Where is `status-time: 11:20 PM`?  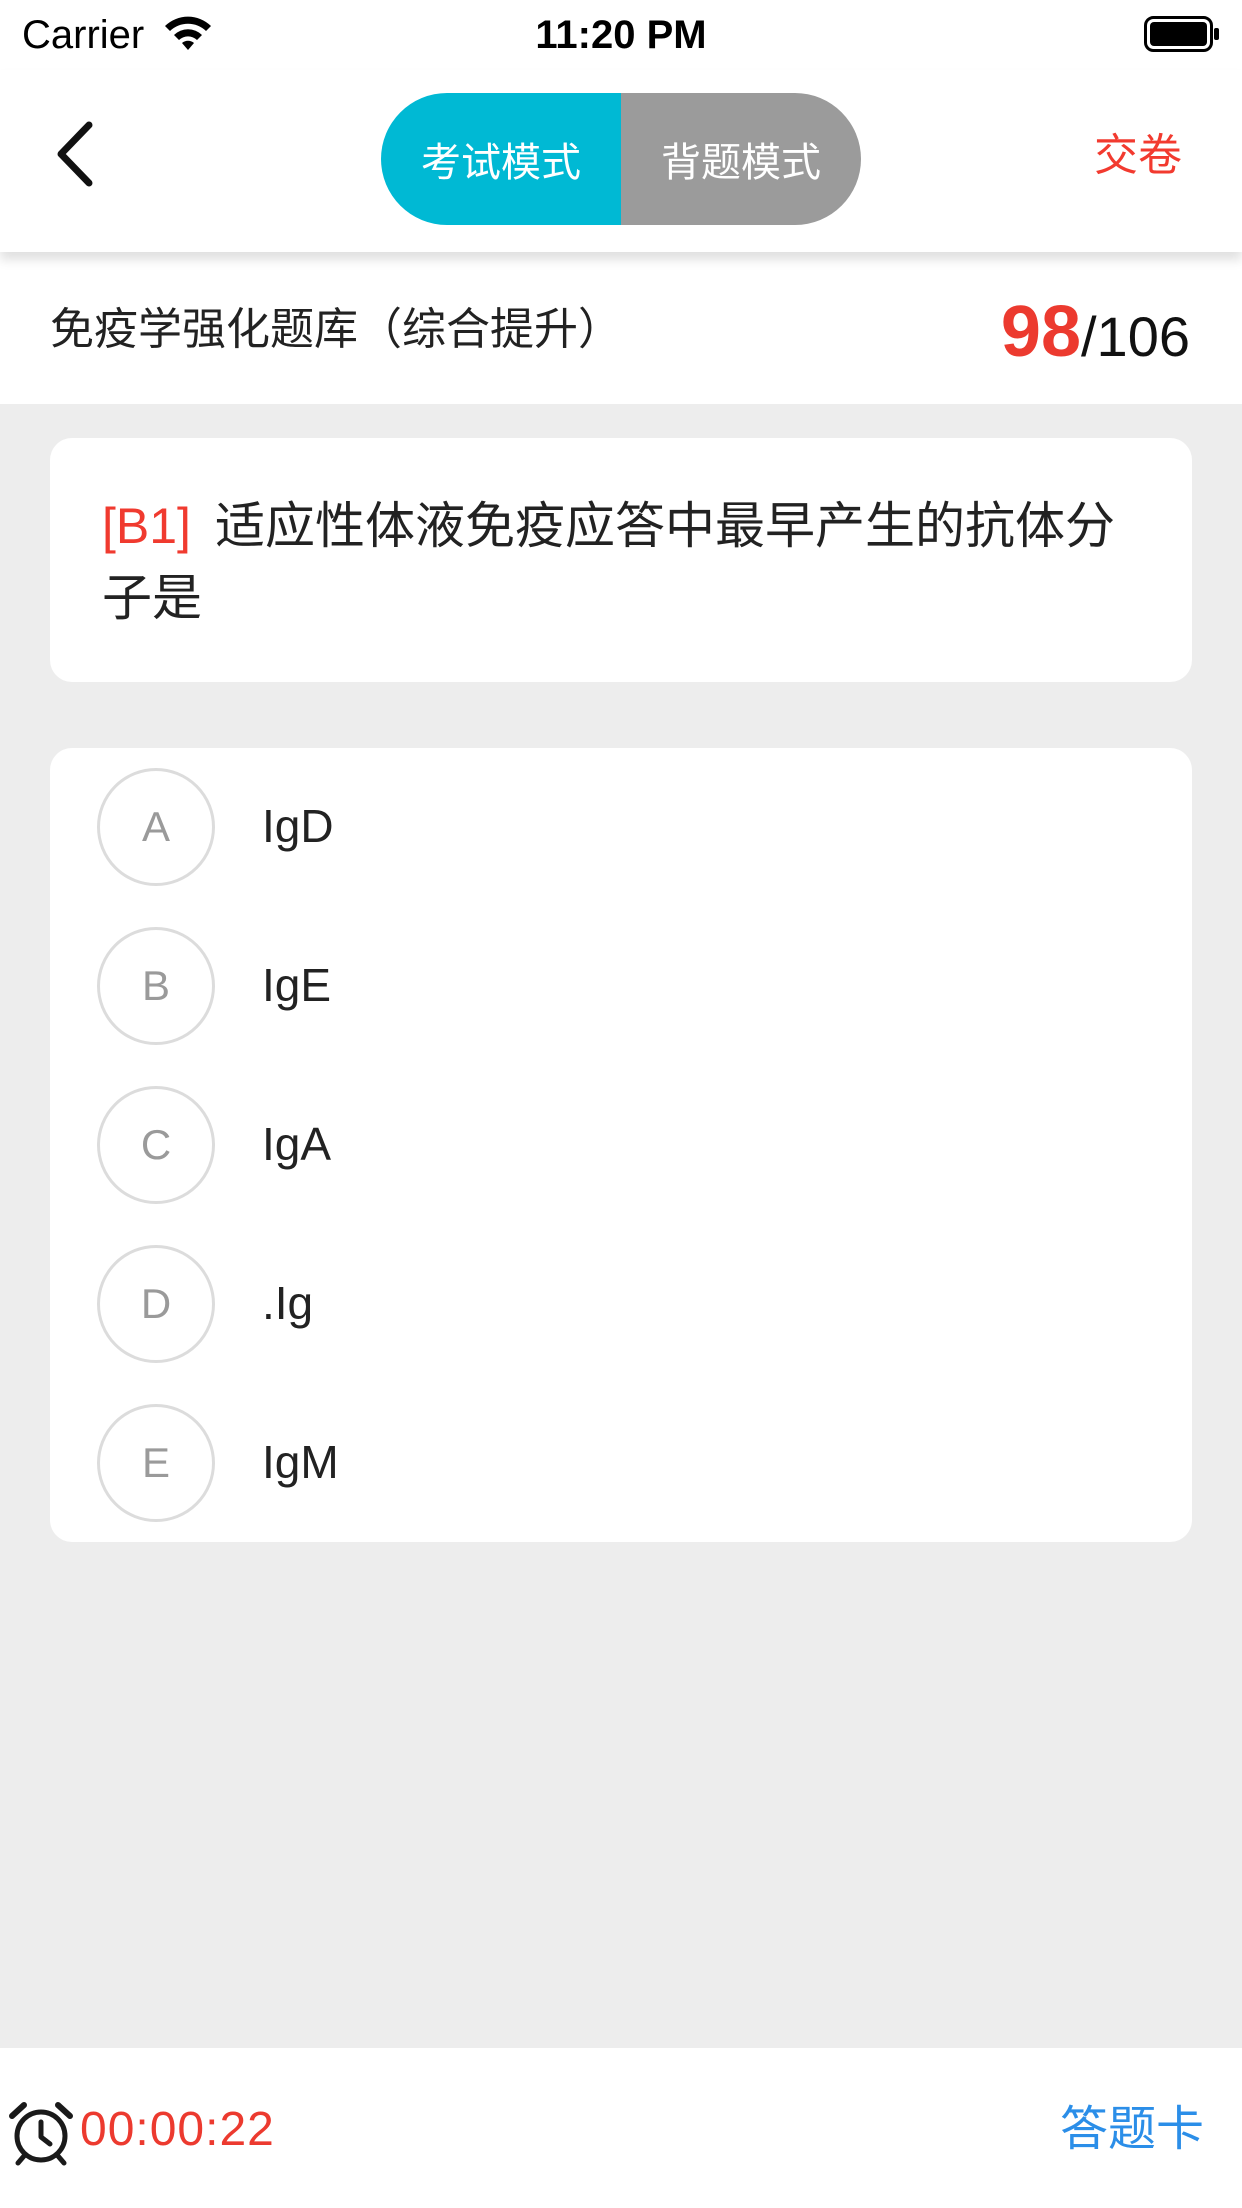
status-time: 11:20 PM is located at coordinates (621, 35).